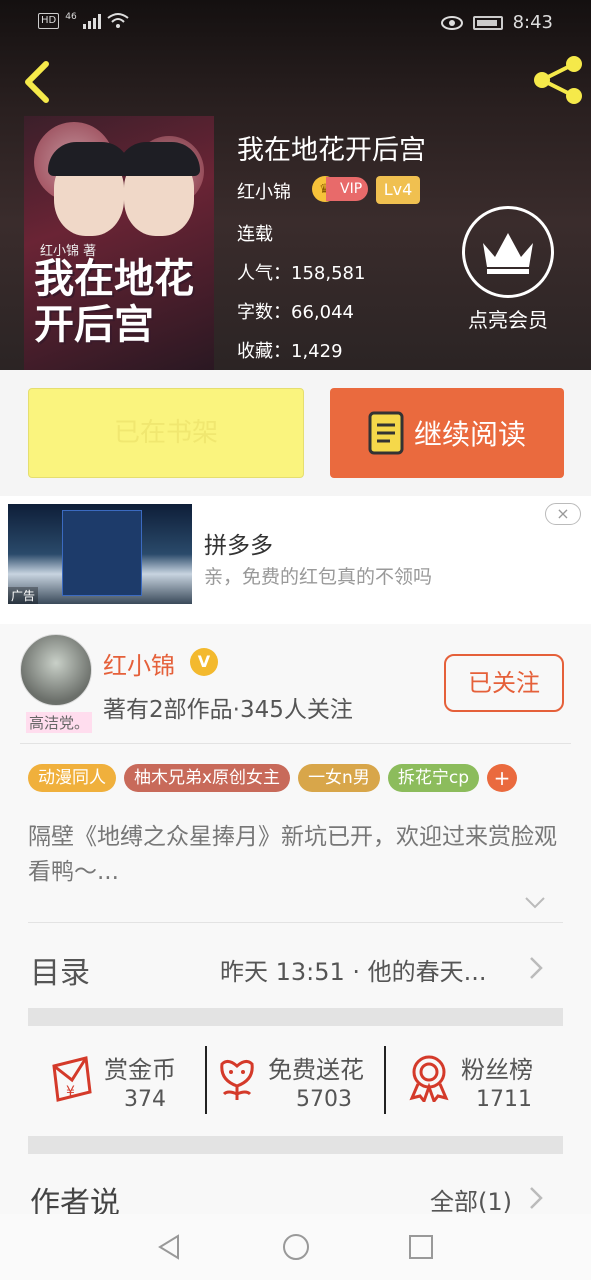  I want to click on system-nav-bar, so click(295, 1247).